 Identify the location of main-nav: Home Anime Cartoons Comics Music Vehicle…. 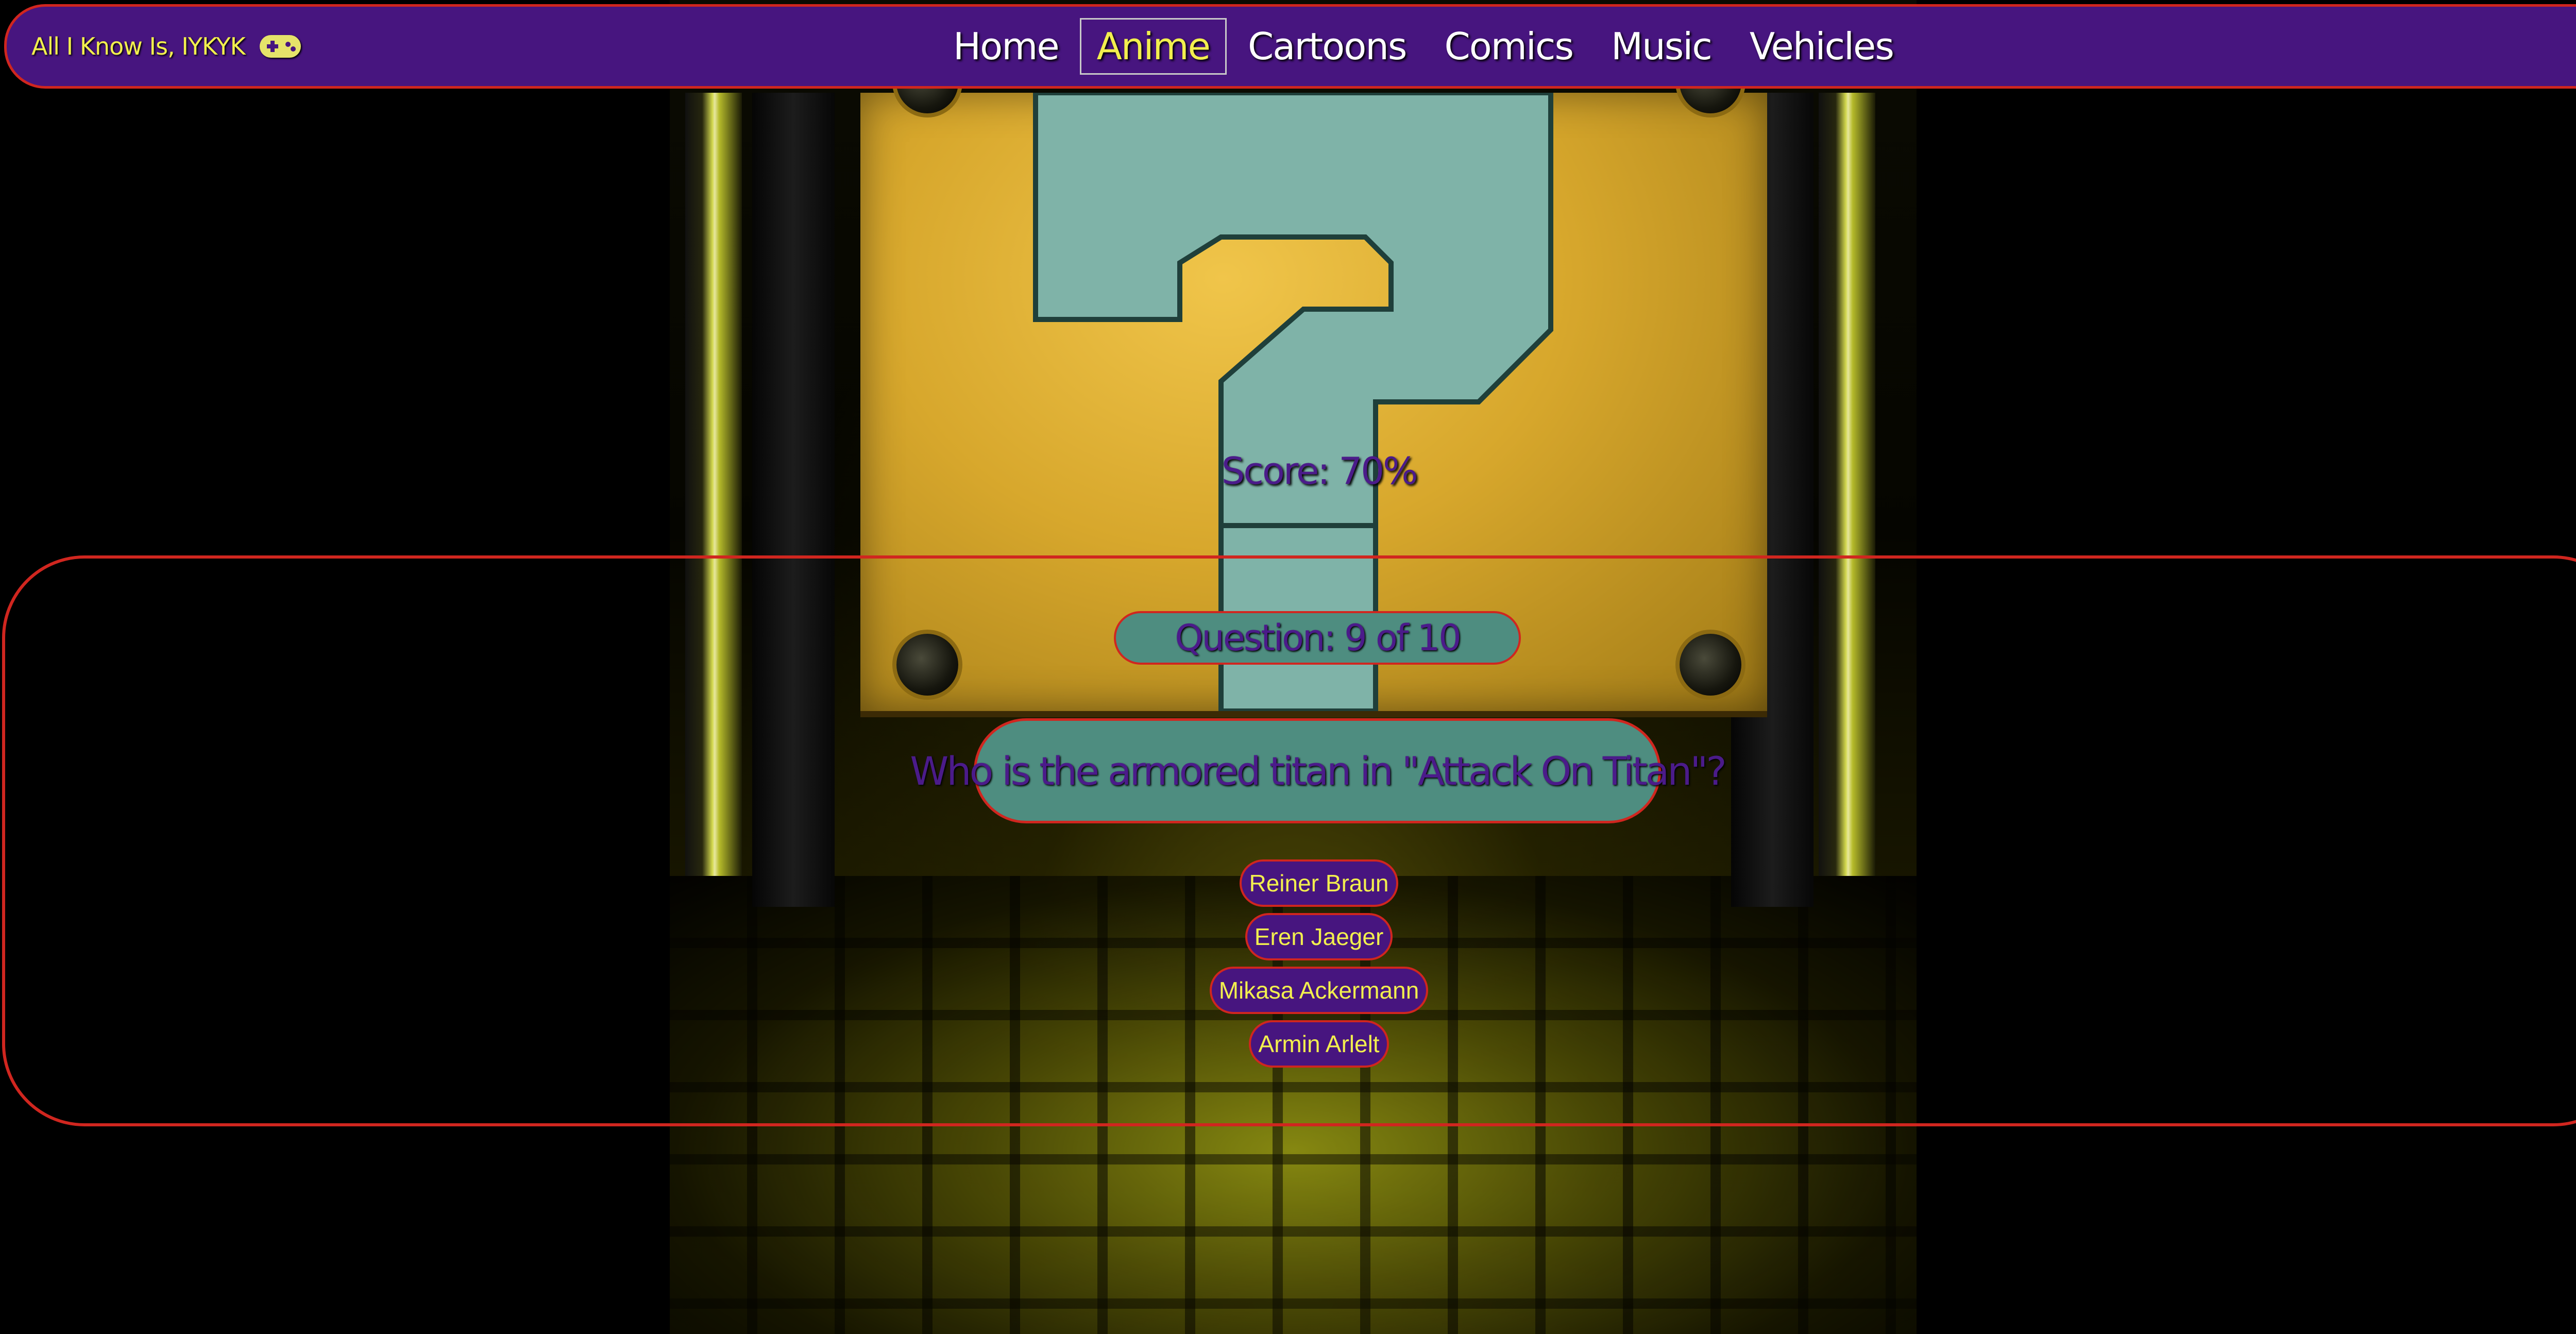
(1423, 47).